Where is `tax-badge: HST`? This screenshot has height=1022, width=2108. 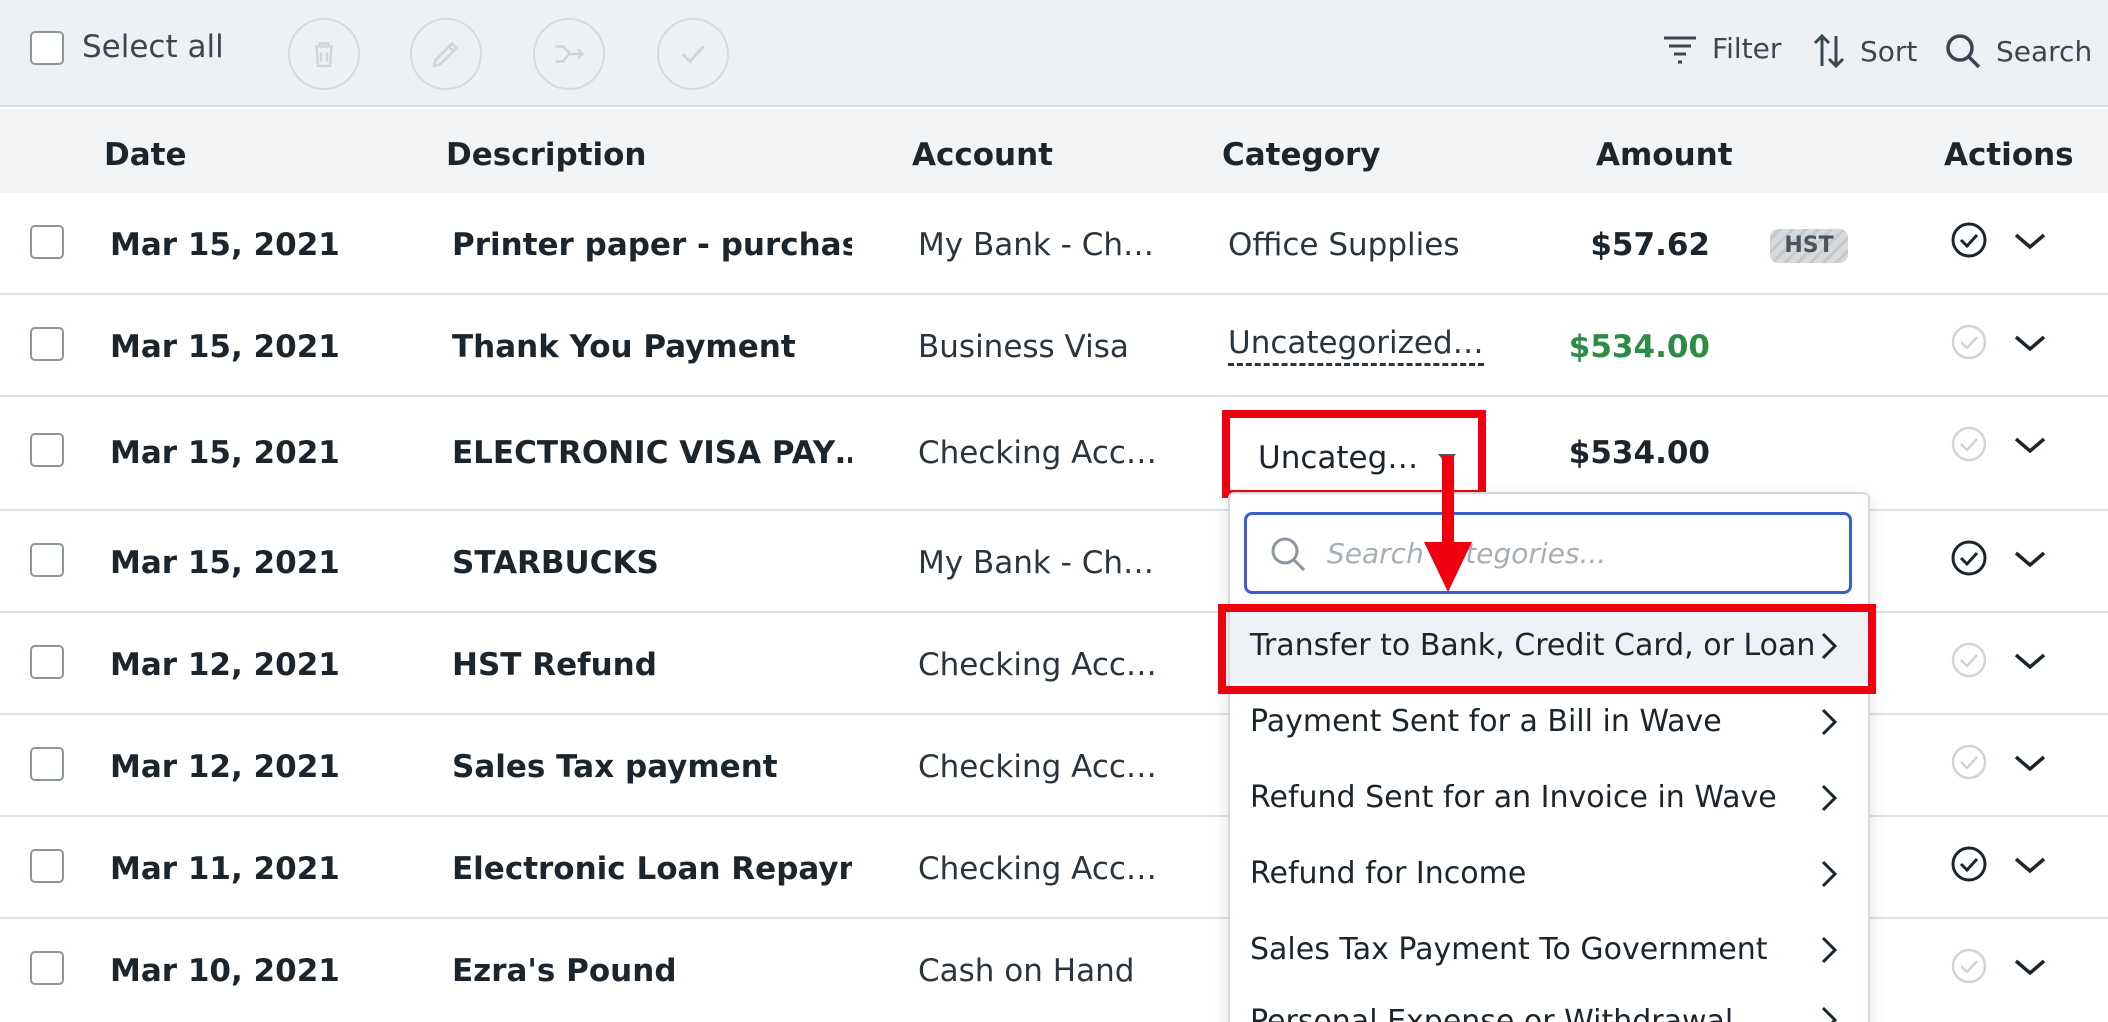
tax-badge: HST is located at coordinates (1809, 246).